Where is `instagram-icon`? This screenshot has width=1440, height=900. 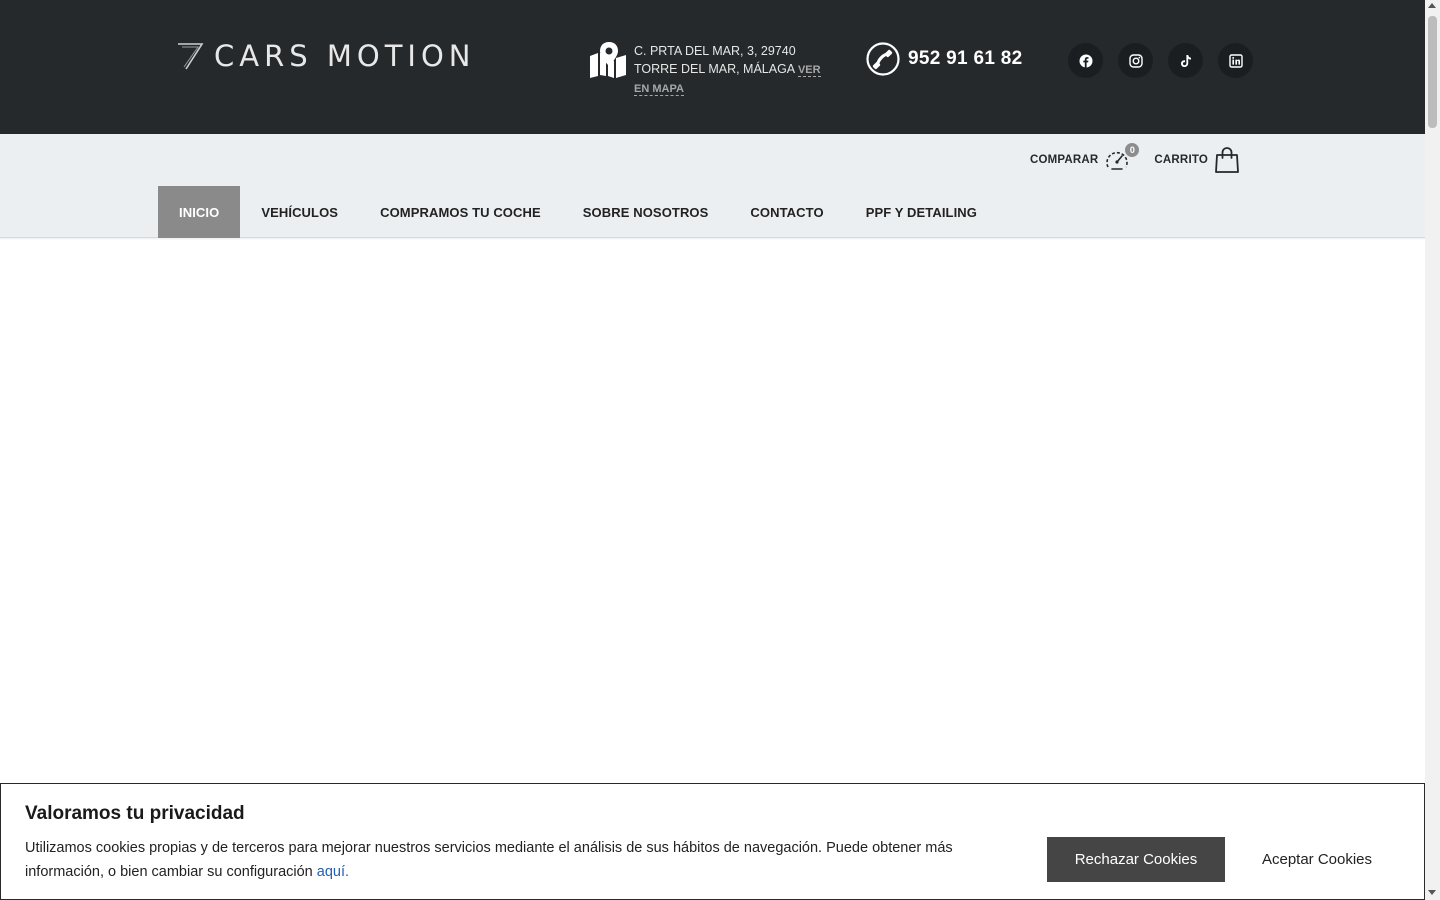
instagram-icon is located at coordinates (1135, 60).